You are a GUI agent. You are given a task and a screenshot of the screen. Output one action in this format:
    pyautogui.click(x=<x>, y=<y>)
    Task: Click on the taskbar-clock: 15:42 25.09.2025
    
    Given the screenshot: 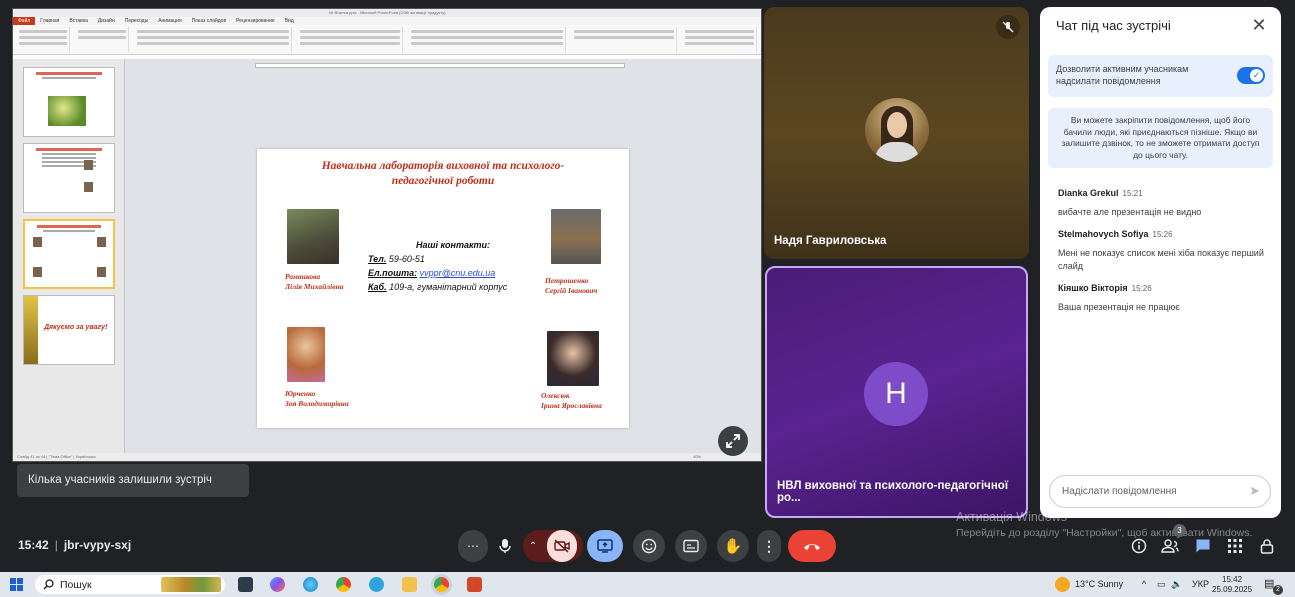 What is the action you would take?
    pyautogui.click(x=1232, y=585)
    